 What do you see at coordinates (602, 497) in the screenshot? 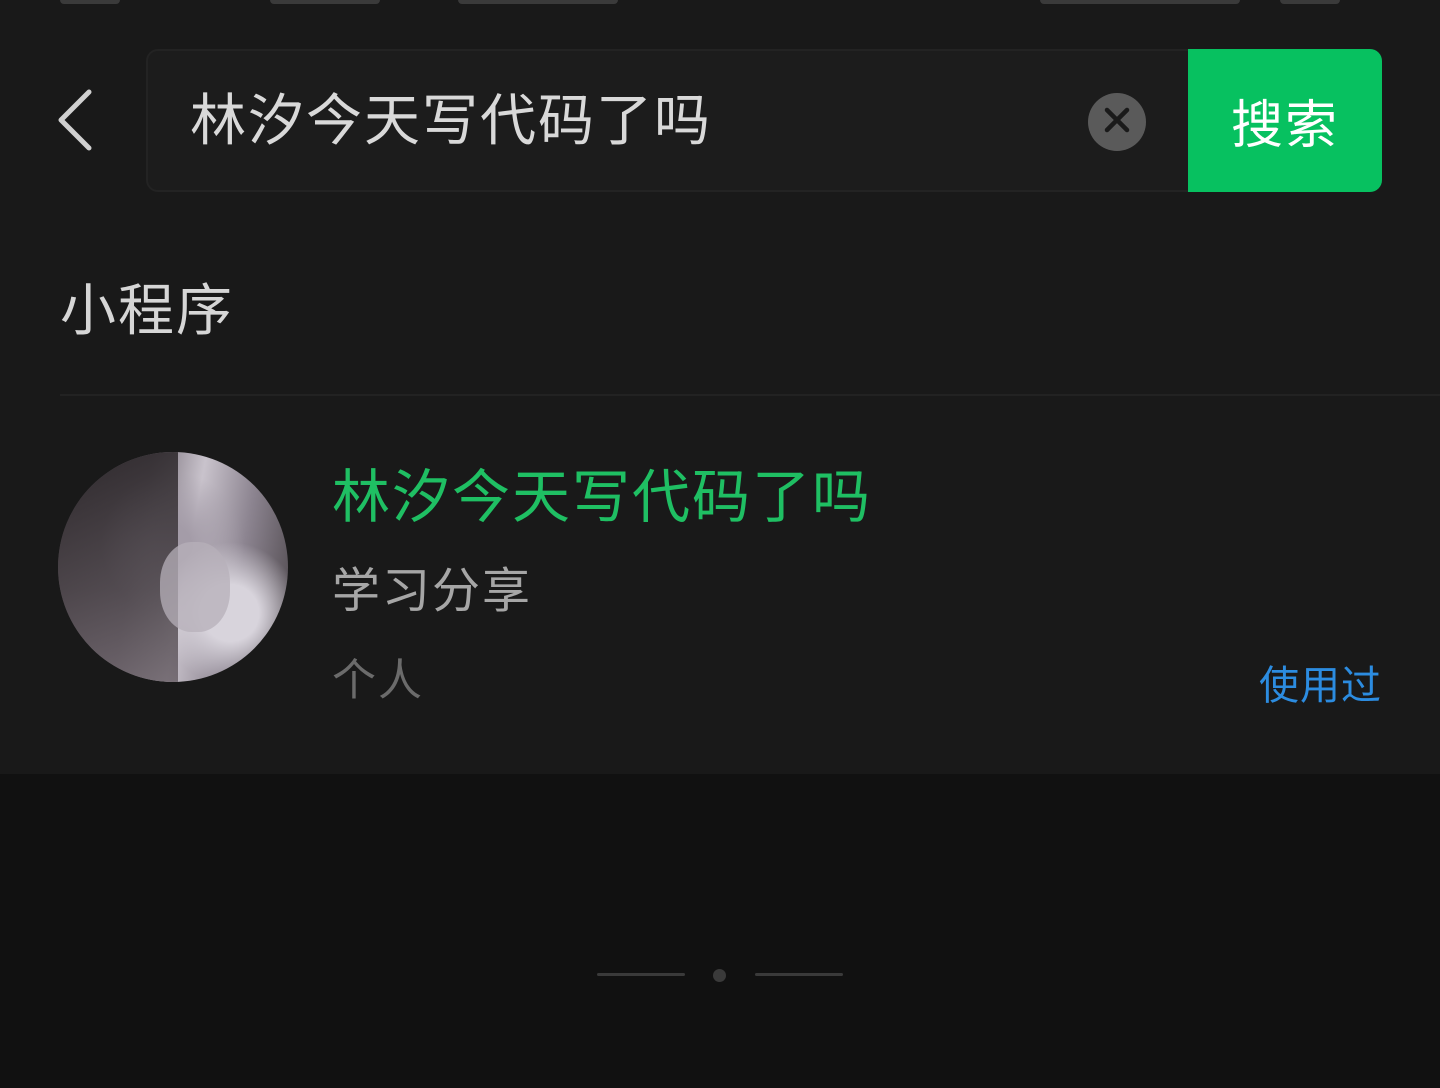
I see `result-title: 林汐今天写代码了吗` at bounding box center [602, 497].